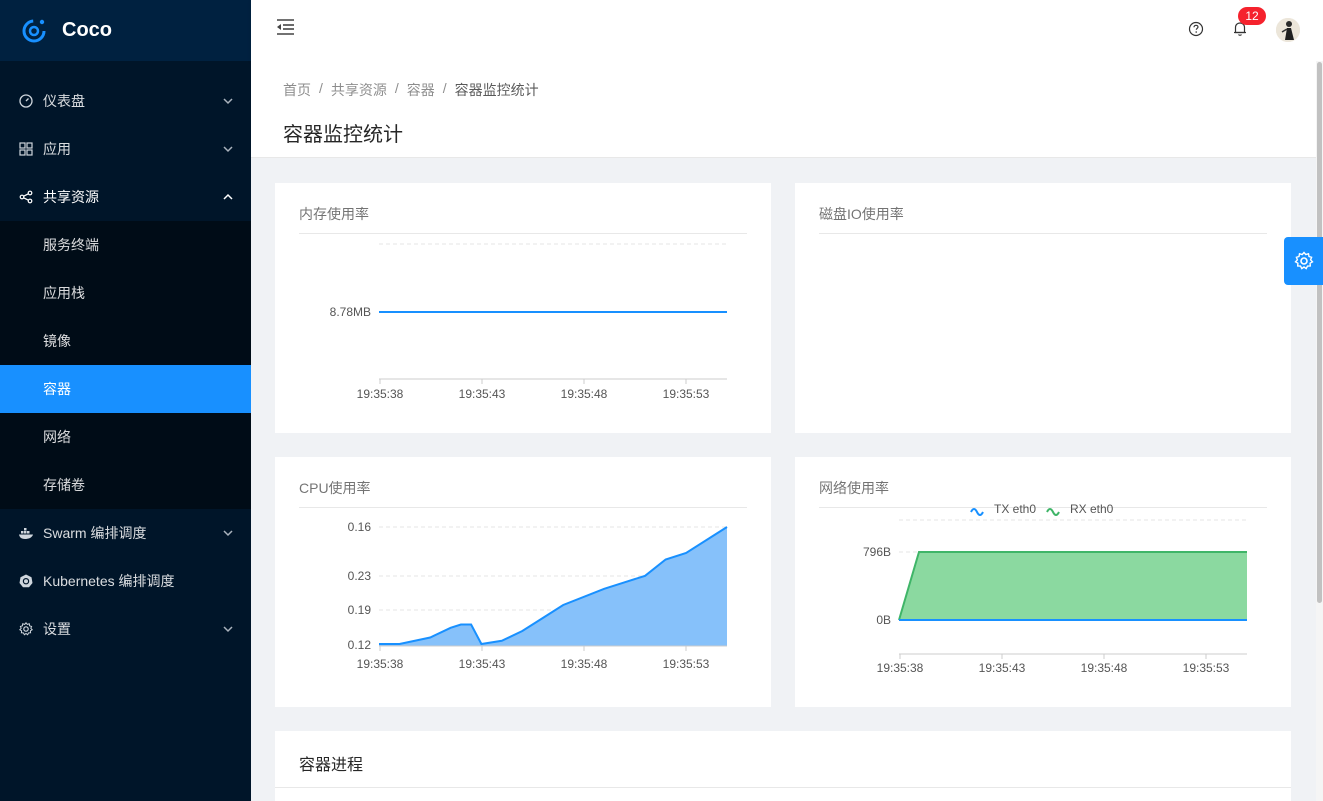 Image resolution: width=1323 pixels, height=801 pixels. What do you see at coordinates (71, 197) in the screenshot?
I see `sidebar-item-label: 共享资源` at bounding box center [71, 197].